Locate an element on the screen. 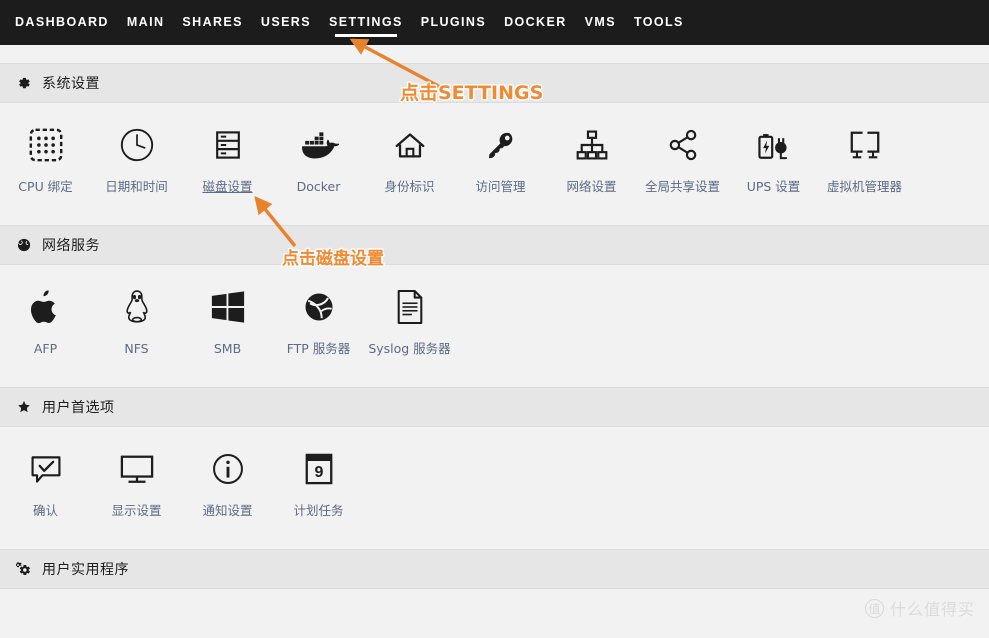 Image resolution: width=989 pixels, height=638 pixels. tile-smb: SMB is located at coordinates (227, 320).